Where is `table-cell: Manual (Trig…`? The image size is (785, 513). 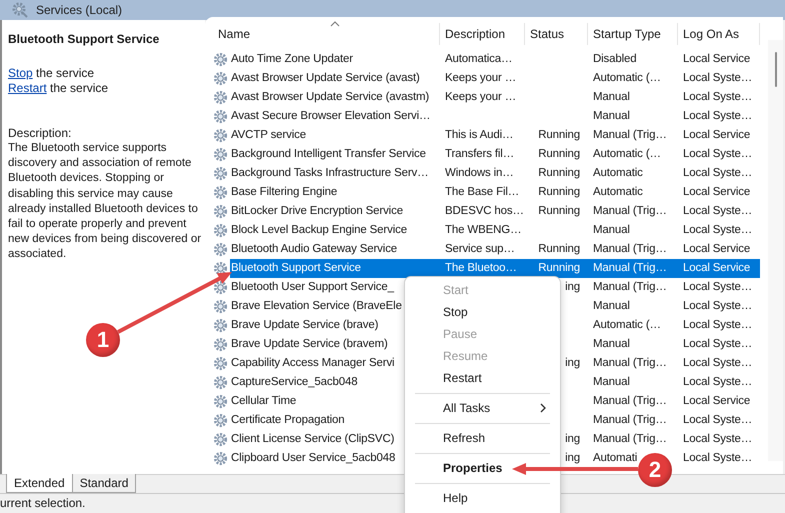
table-cell: Manual (Trig… is located at coordinates (633, 268).